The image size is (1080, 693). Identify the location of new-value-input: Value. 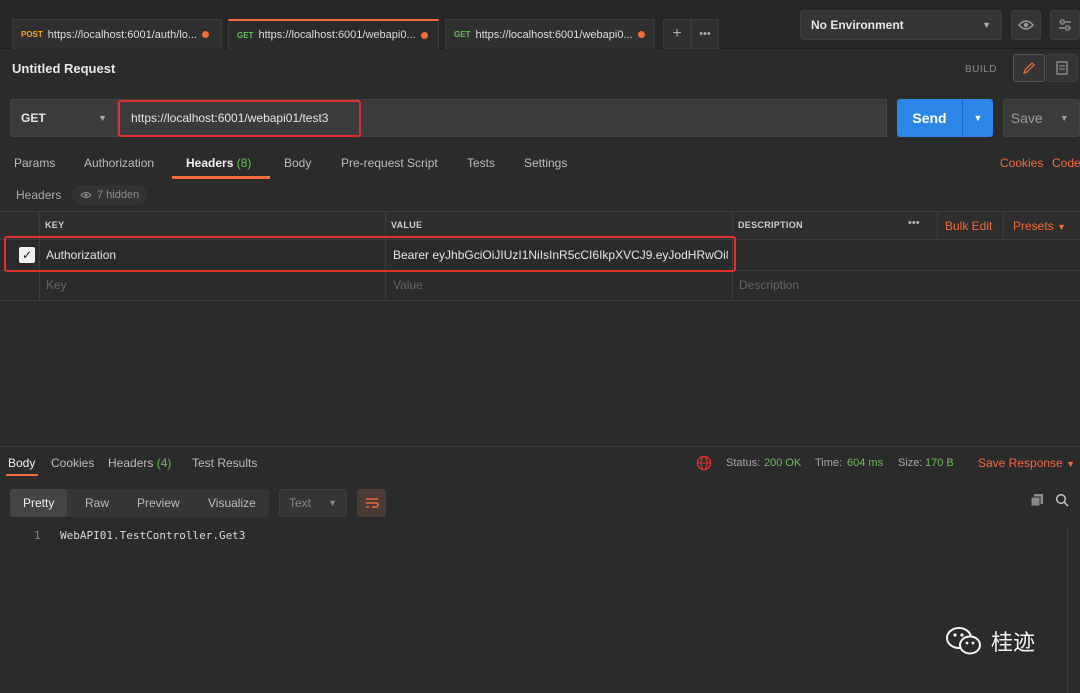
(408, 285).